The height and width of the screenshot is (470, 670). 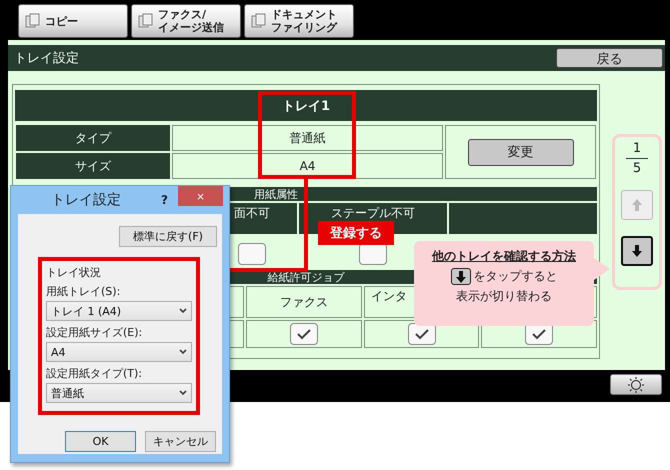 I want to click on up-arrow-icon, so click(x=637, y=205).